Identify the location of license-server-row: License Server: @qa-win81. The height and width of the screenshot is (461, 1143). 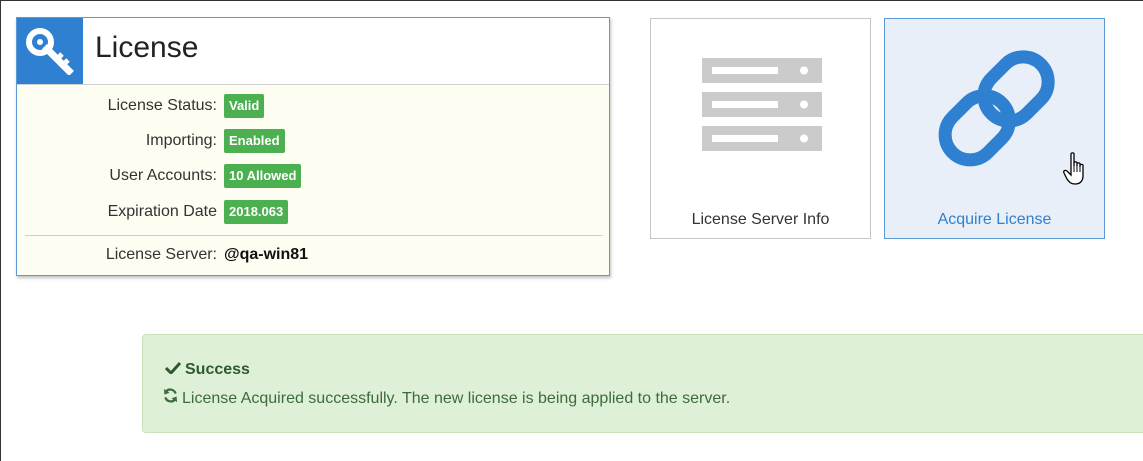
(313, 256).